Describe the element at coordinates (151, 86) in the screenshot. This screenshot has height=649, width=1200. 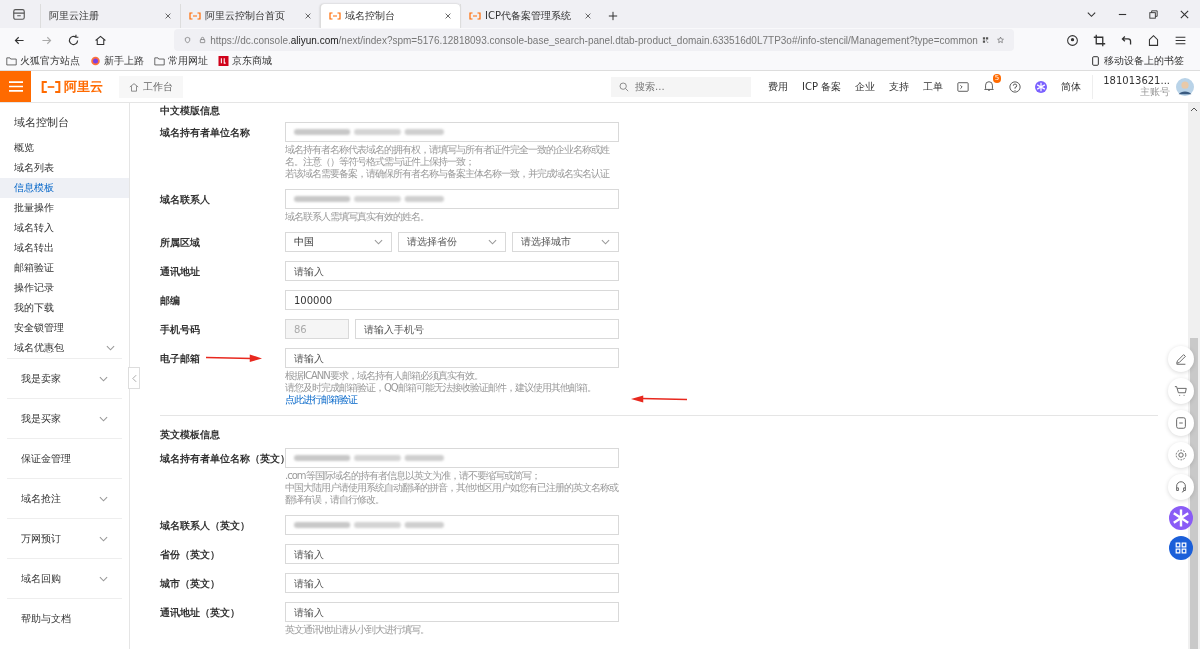
I see `workbench-button: 工作台` at that location.